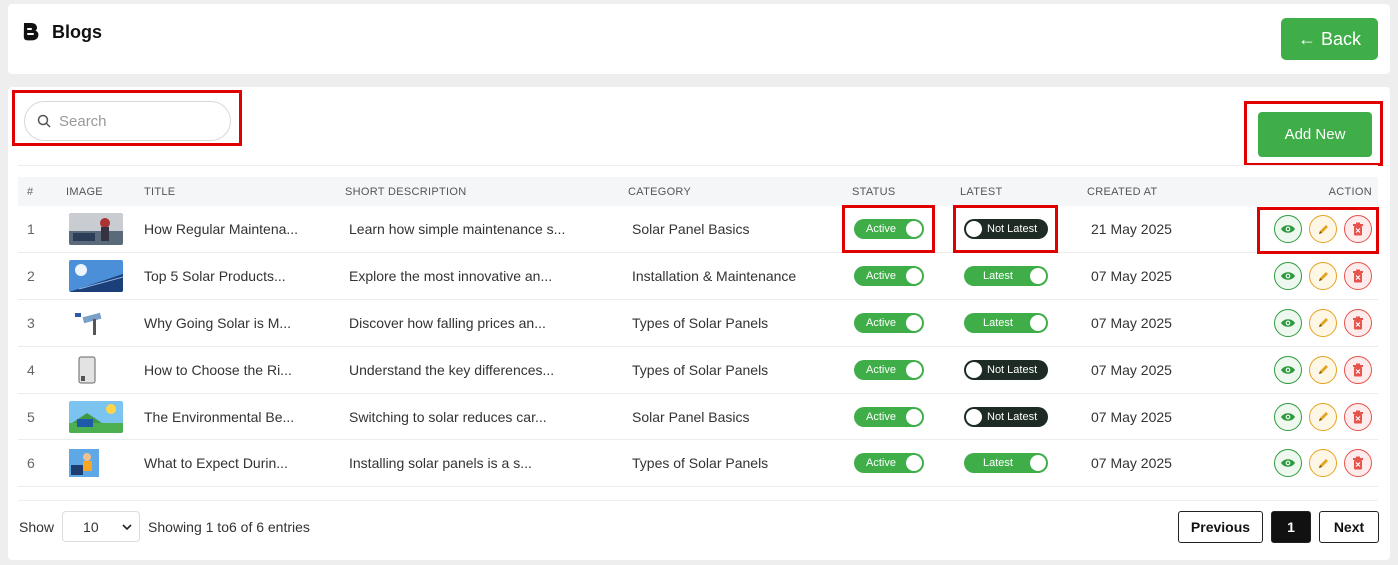  I want to click on action-highlight, so click(1318, 230).